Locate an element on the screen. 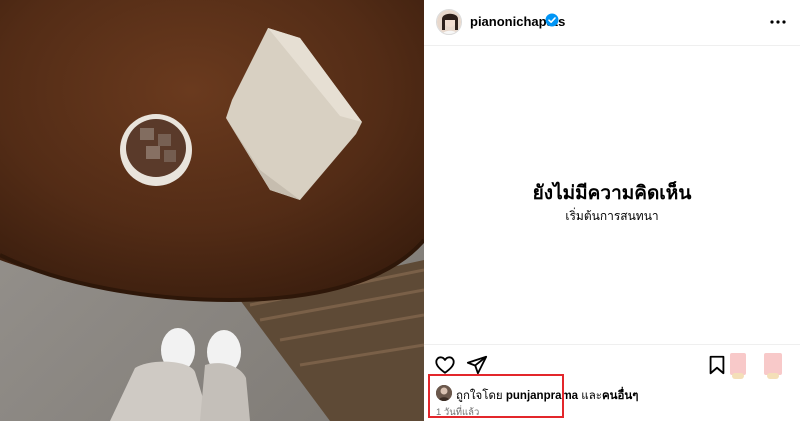 Image resolution: width=800 pixels, height=421 pixels. liked-by-others-link: คนอื่นๆ is located at coordinates (620, 396).